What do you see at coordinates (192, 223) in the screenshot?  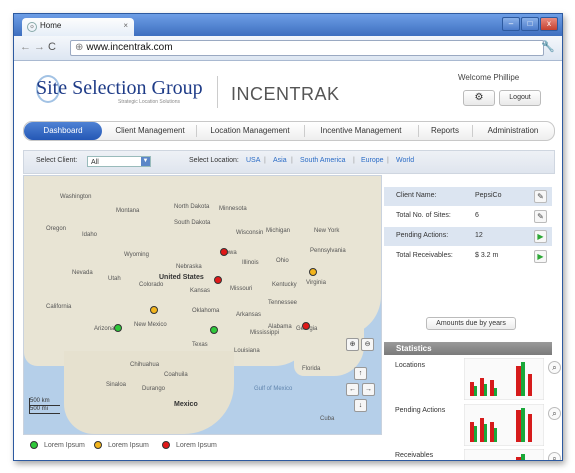 I see `map-state-label: South Dakota` at bounding box center [192, 223].